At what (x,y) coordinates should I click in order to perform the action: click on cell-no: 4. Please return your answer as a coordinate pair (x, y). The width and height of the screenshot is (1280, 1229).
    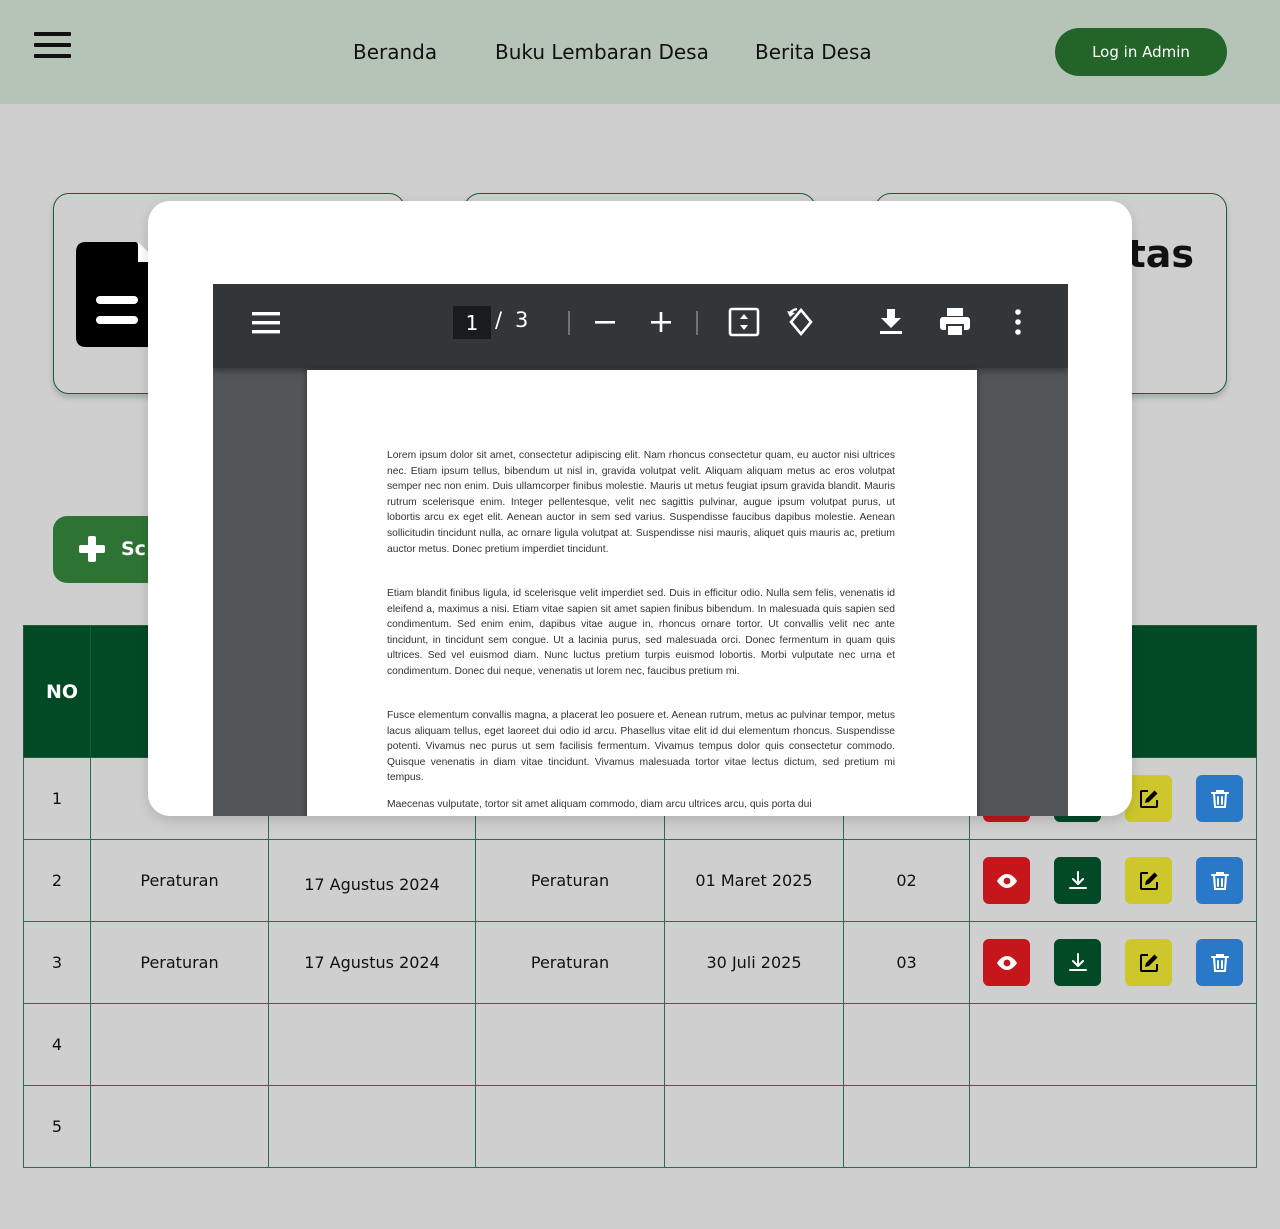
    Looking at the image, I should click on (57, 1044).